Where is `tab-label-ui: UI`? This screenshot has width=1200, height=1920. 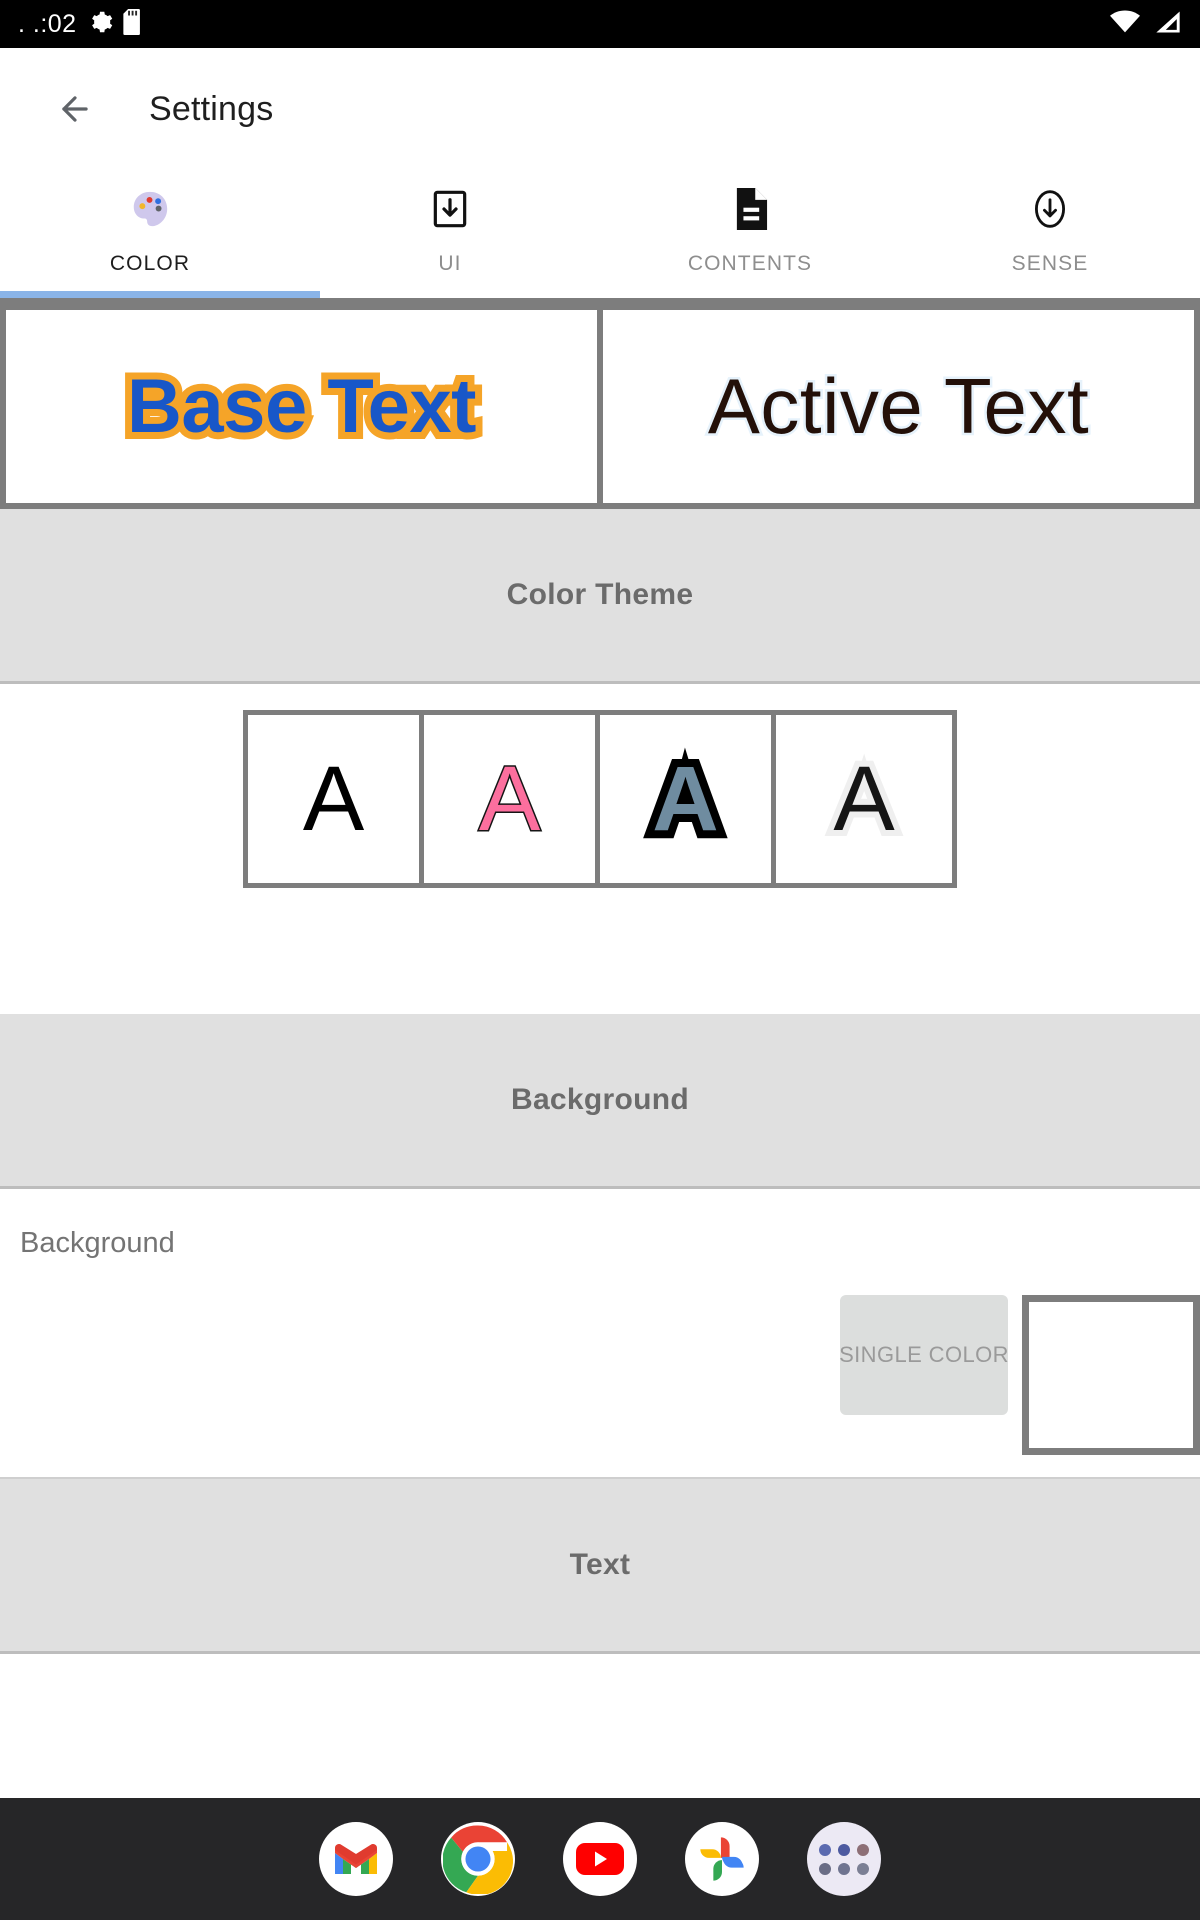 tab-label-ui: UI is located at coordinates (450, 263).